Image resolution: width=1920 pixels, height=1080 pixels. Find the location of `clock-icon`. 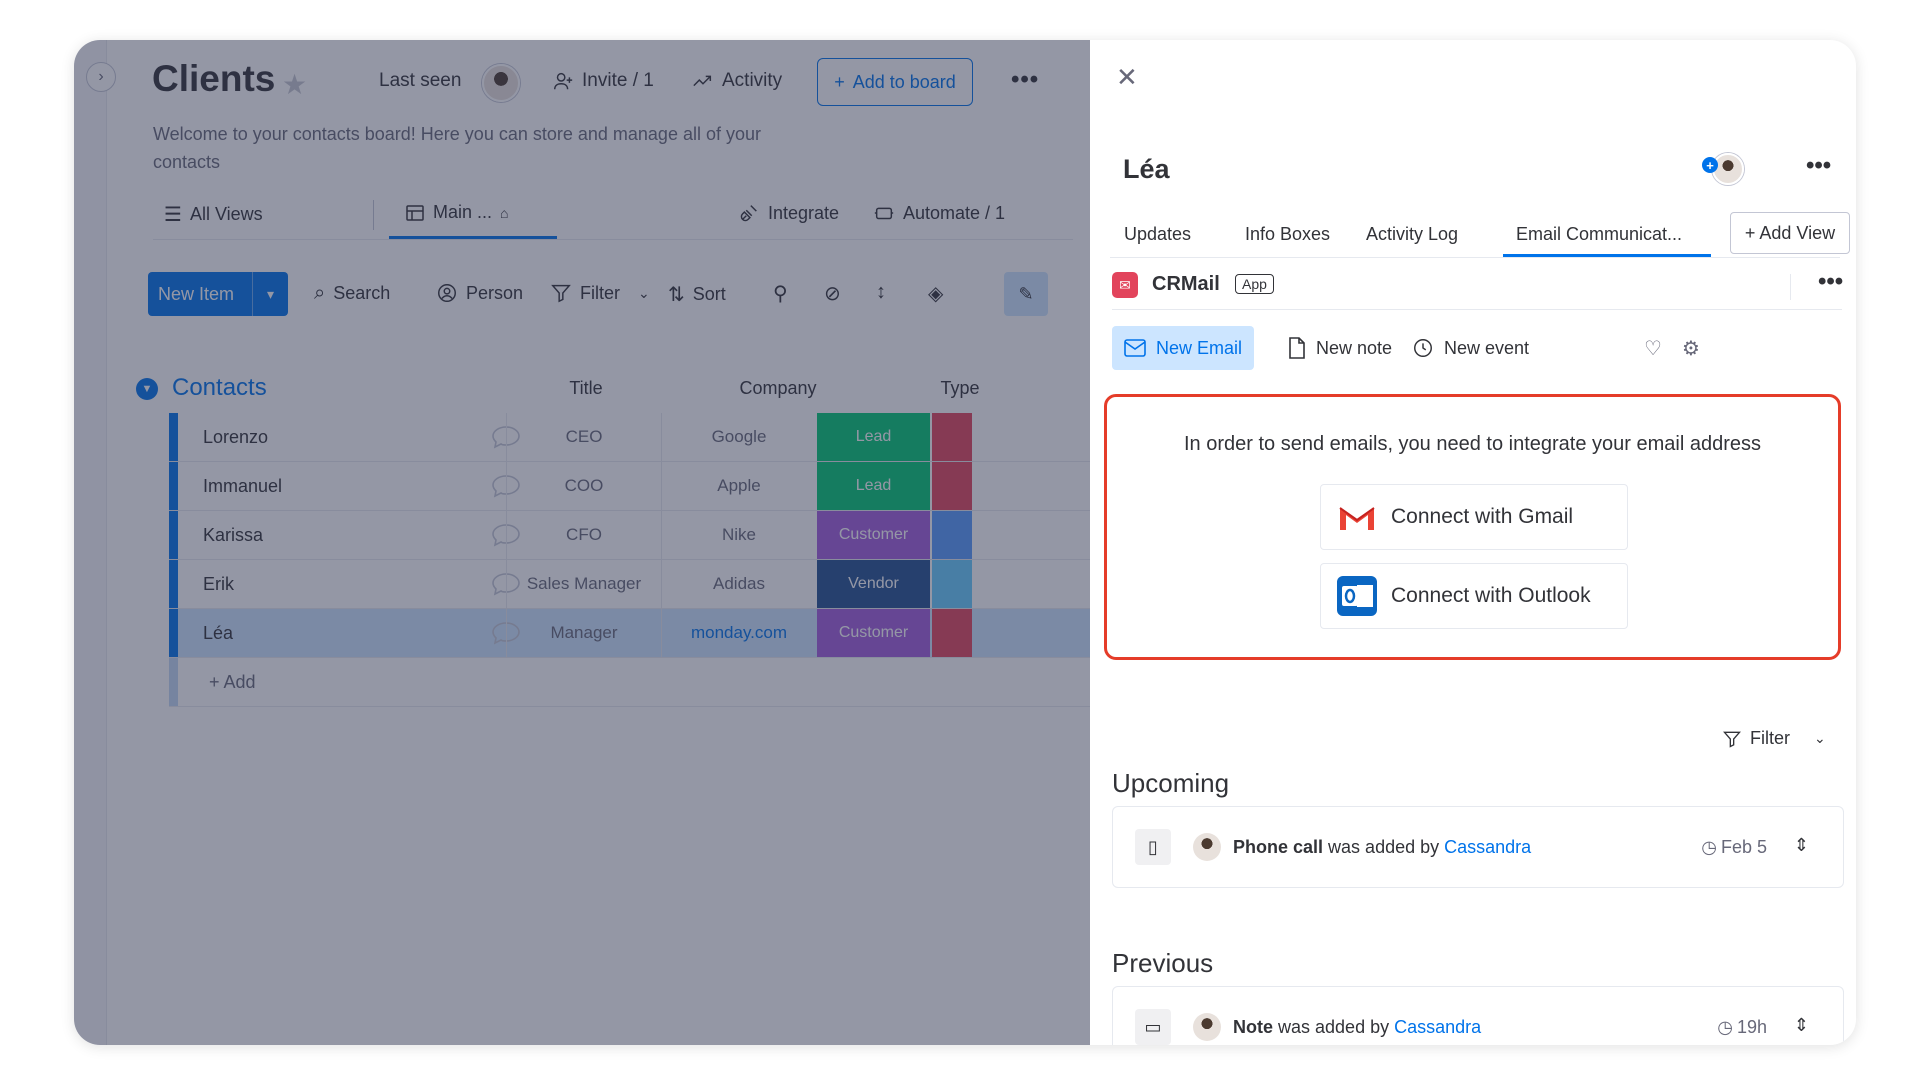

clock-icon is located at coordinates (1423, 348).